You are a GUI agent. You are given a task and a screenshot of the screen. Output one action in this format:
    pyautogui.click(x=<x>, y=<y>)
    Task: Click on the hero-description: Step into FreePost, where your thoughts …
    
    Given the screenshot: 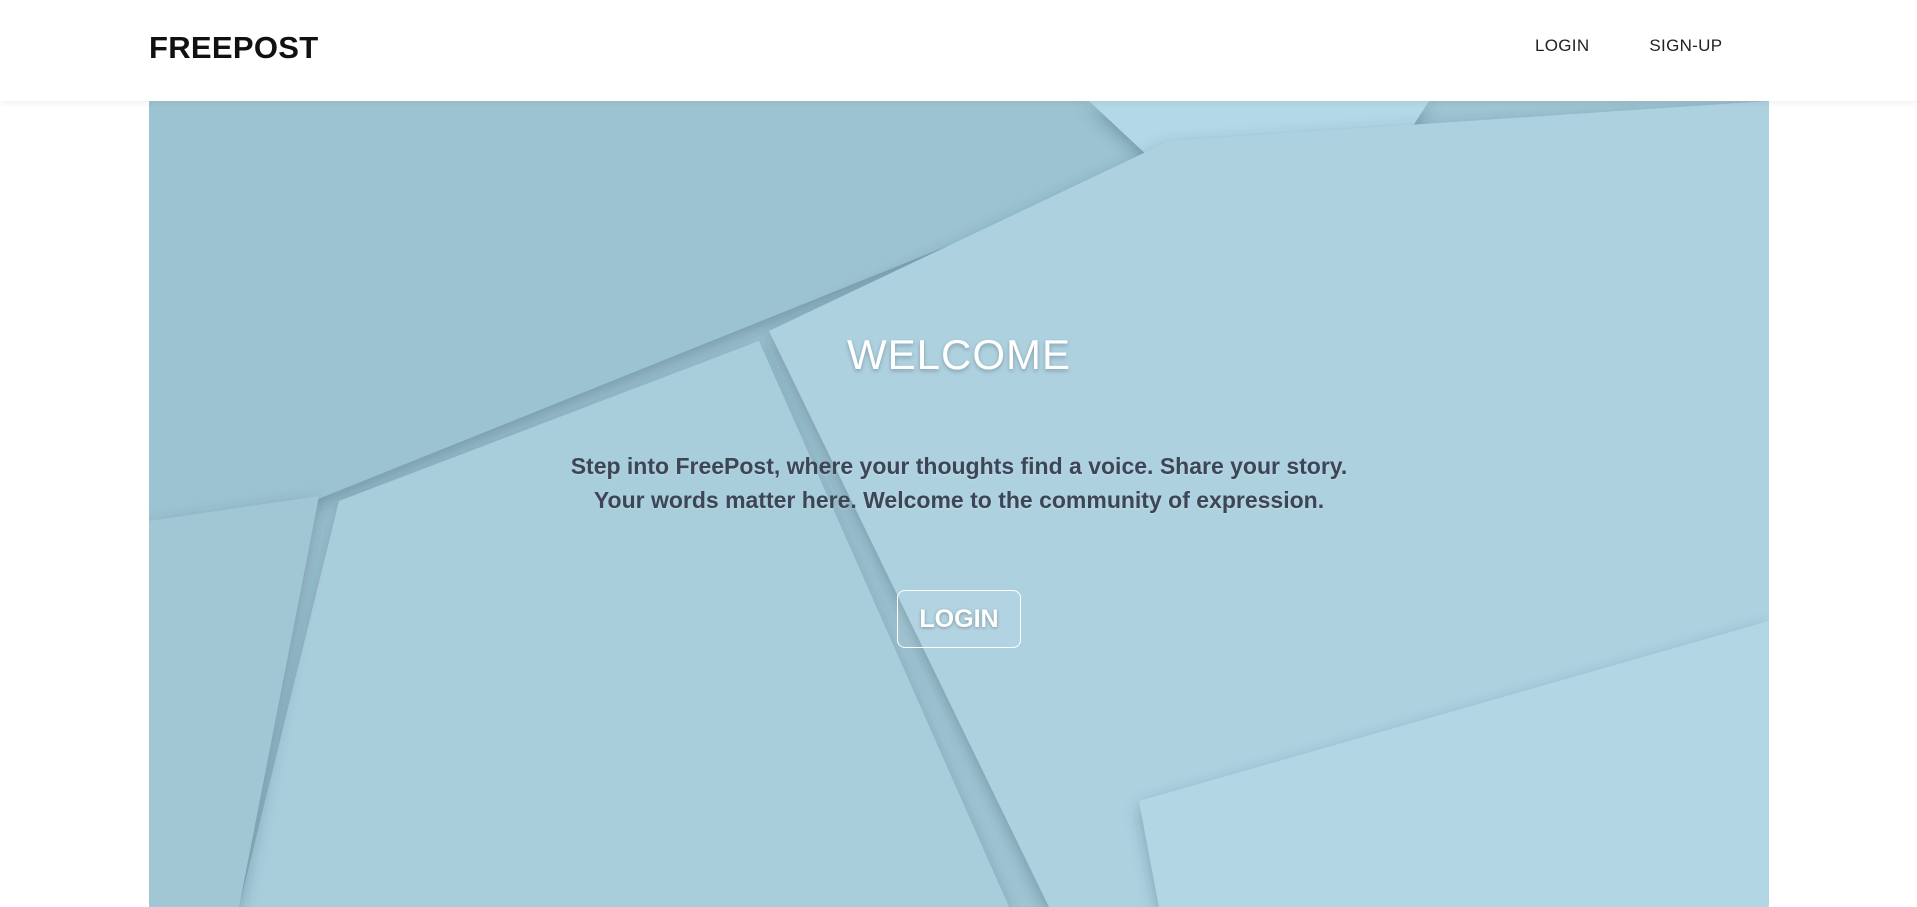 What is the action you would take?
    pyautogui.click(x=959, y=483)
    